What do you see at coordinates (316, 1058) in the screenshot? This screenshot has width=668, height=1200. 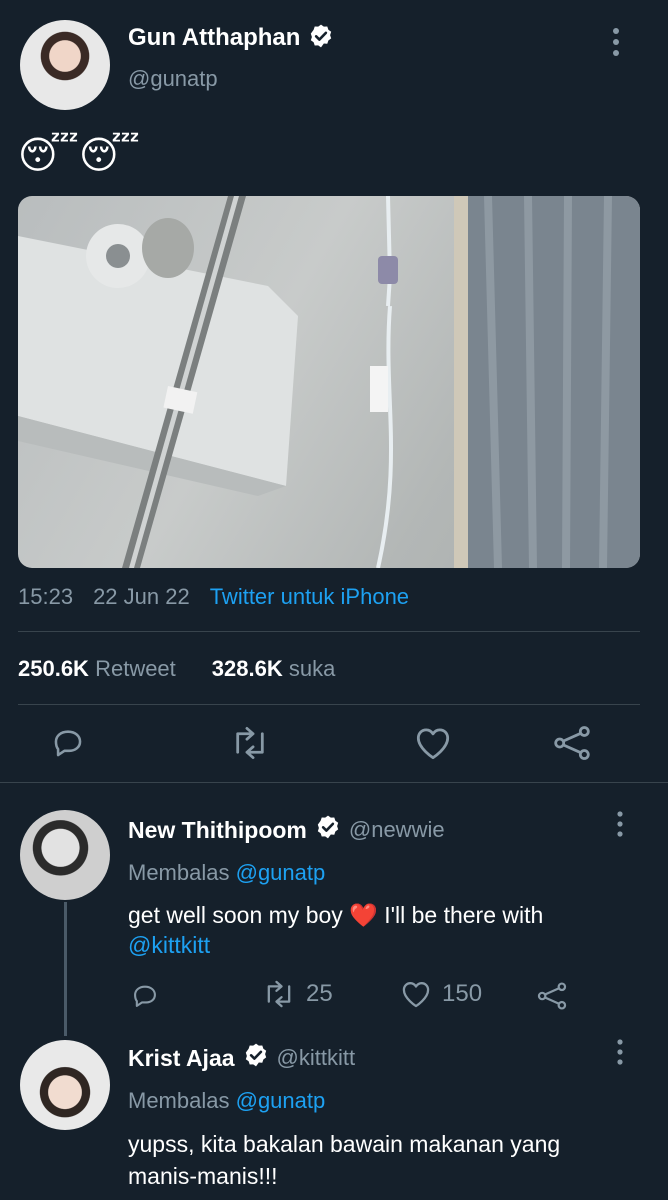 I see `reply-author-handle: @kittkitt` at bounding box center [316, 1058].